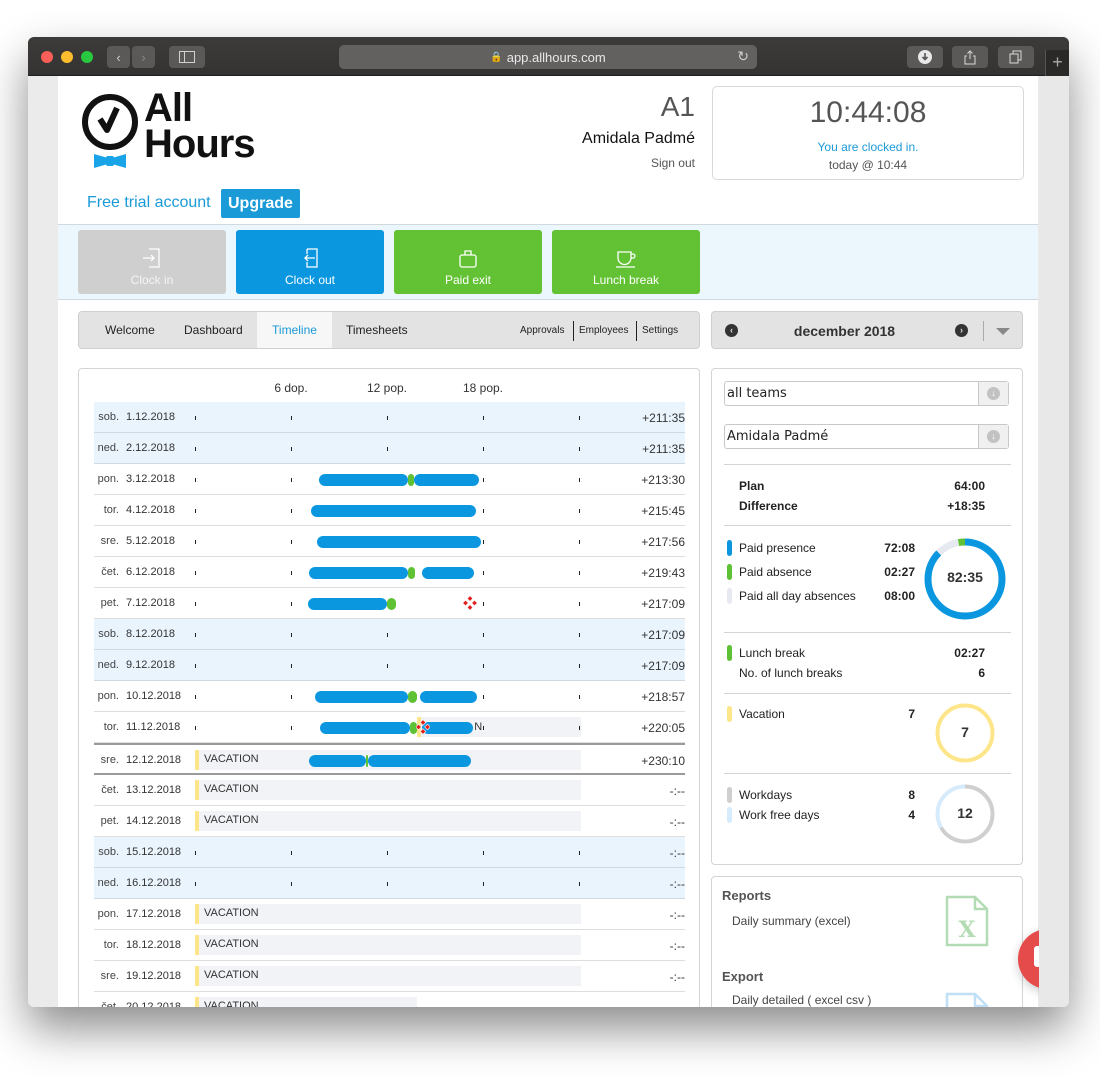  Describe the element at coordinates (108, 914) in the screenshot. I see `day-name: pon.` at that location.